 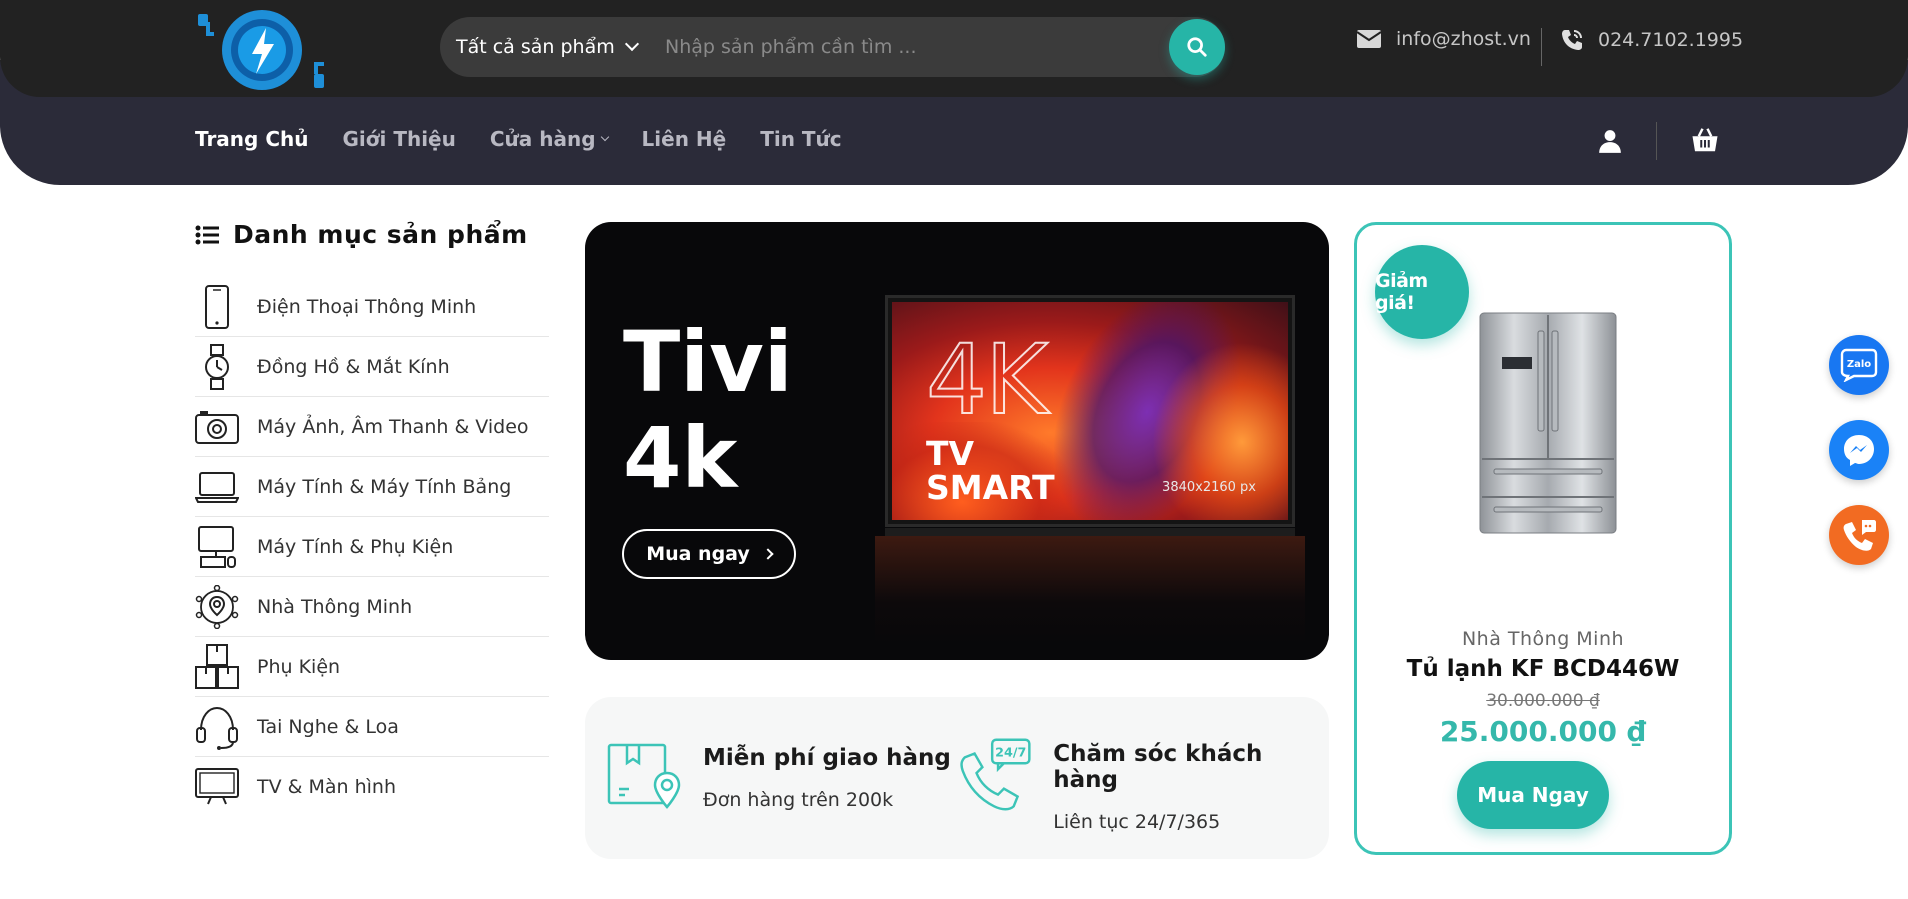 I want to click on support-badge: 24/7, so click(x=1010, y=751).